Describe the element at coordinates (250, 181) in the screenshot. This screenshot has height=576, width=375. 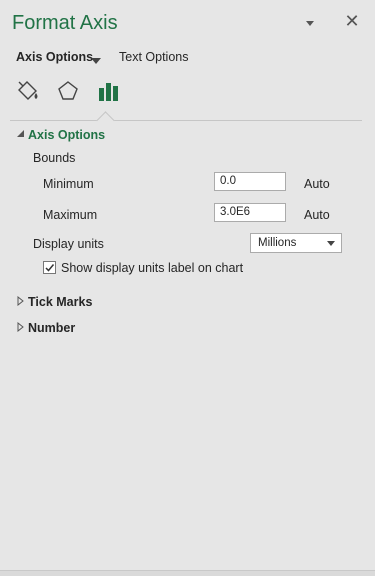
I see `minimum-input: 0.0` at that location.